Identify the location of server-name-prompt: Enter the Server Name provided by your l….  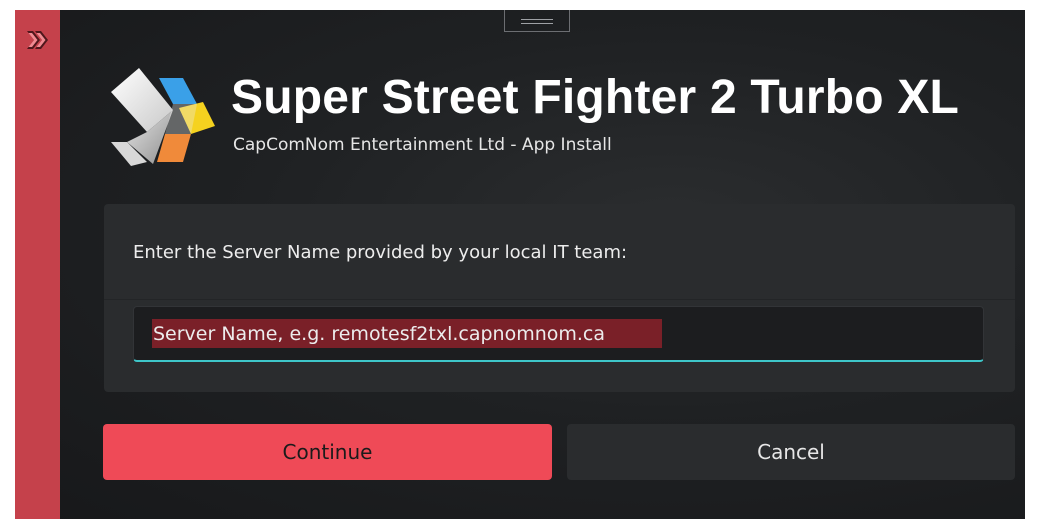
(380, 252).